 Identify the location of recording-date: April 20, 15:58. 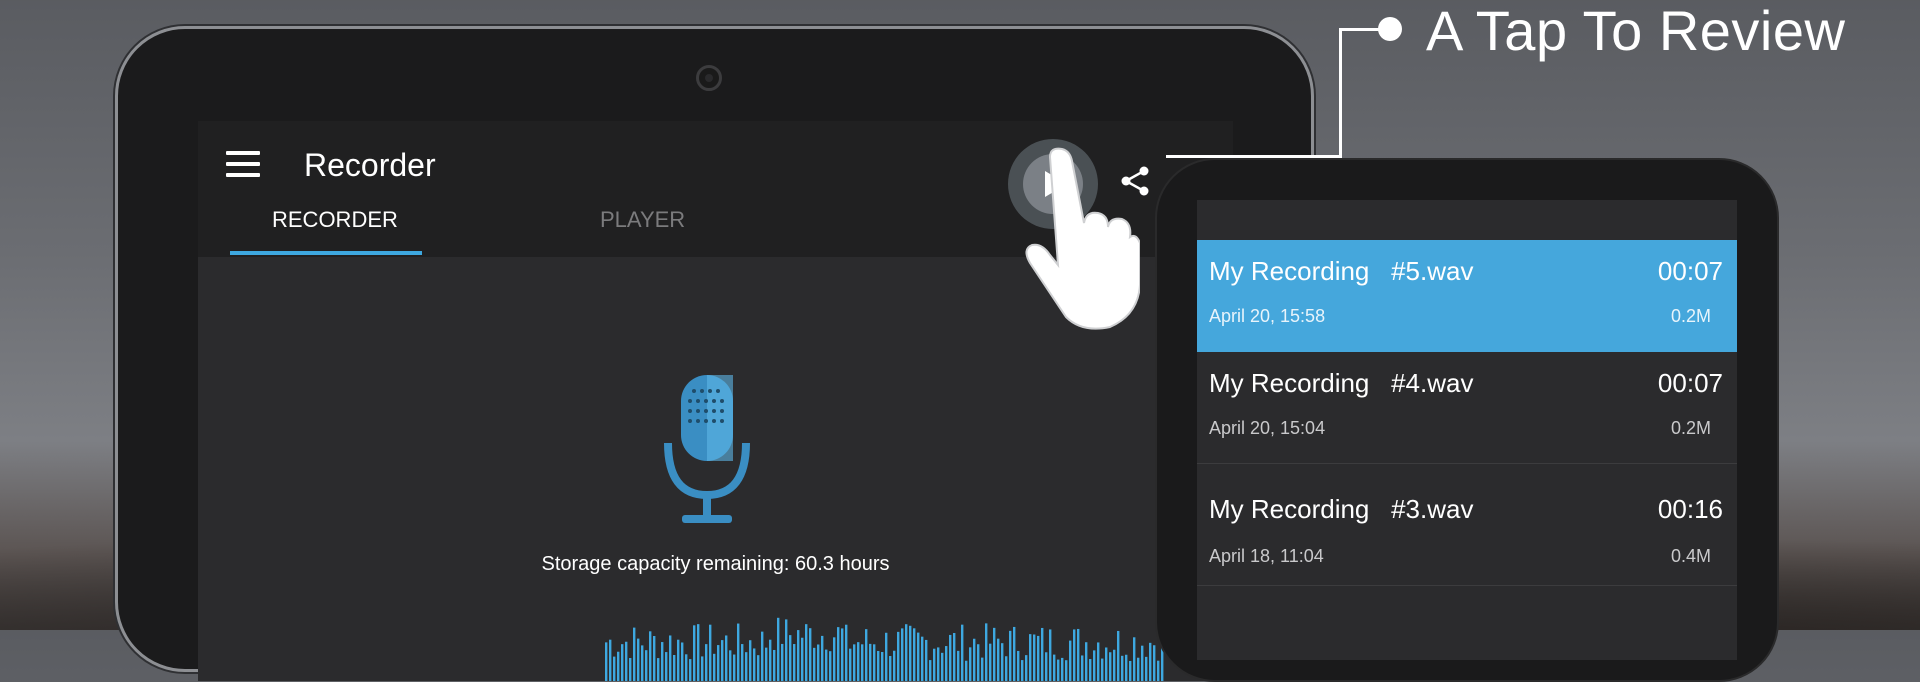
(1267, 316).